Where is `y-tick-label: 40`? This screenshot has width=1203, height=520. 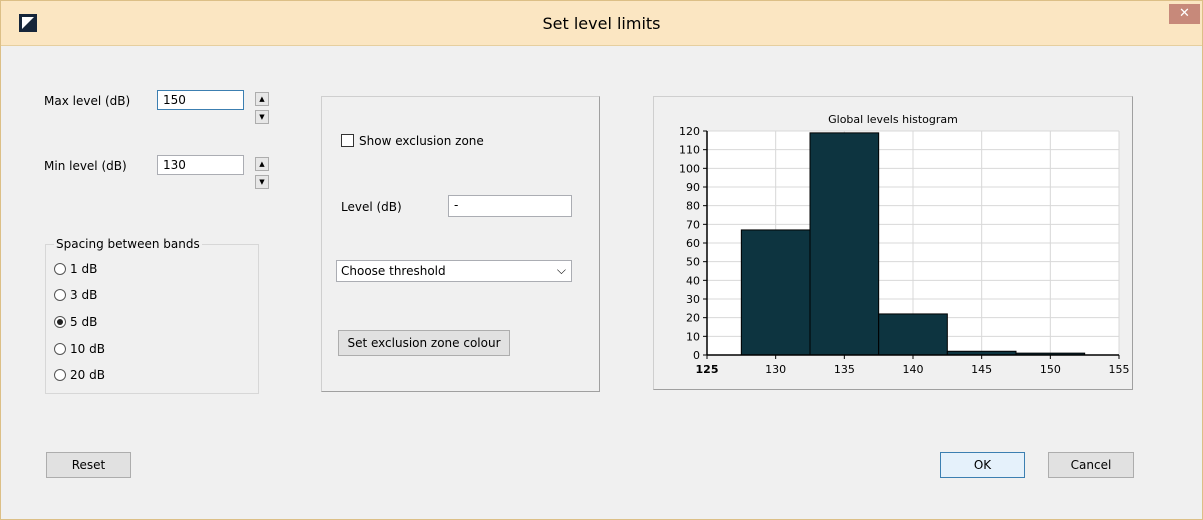 y-tick-label: 40 is located at coordinates (693, 280).